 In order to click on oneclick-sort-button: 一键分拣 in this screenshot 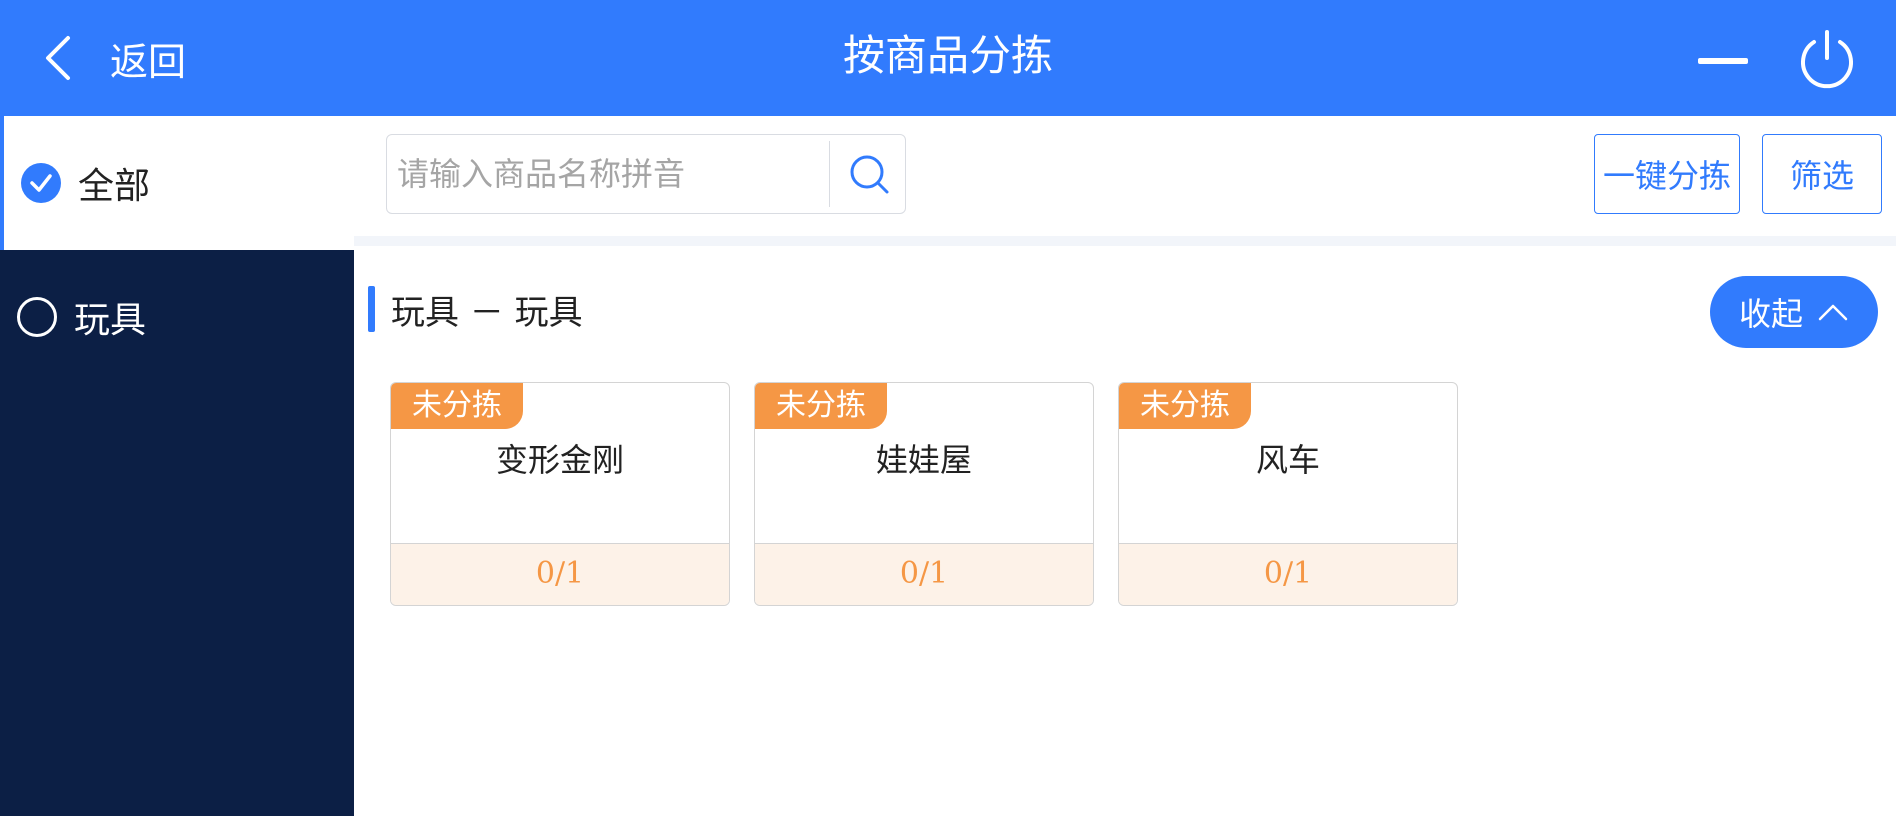, I will do `click(1667, 174)`.